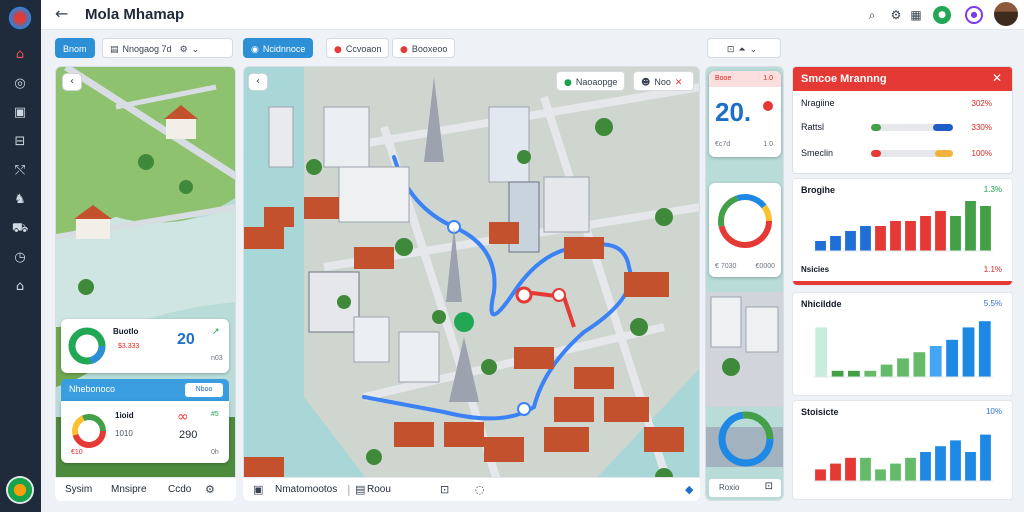 The image size is (1024, 512). I want to click on metrics-sub-a: 1010, so click(124, 433).